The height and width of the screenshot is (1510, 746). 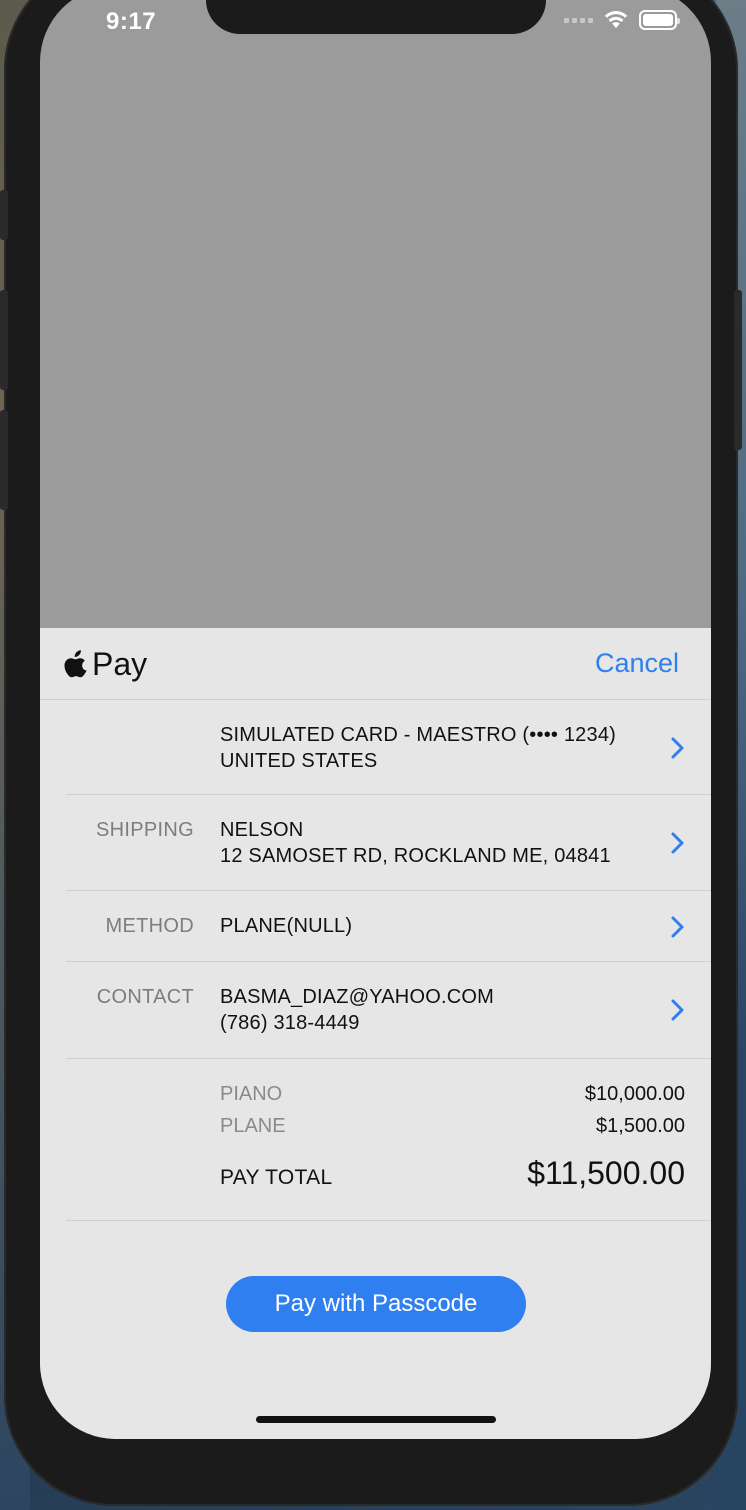 What do you see at coordinates (659, 20) in the screenshot?
I see `battery-icon` at bounding box center [659, 20].